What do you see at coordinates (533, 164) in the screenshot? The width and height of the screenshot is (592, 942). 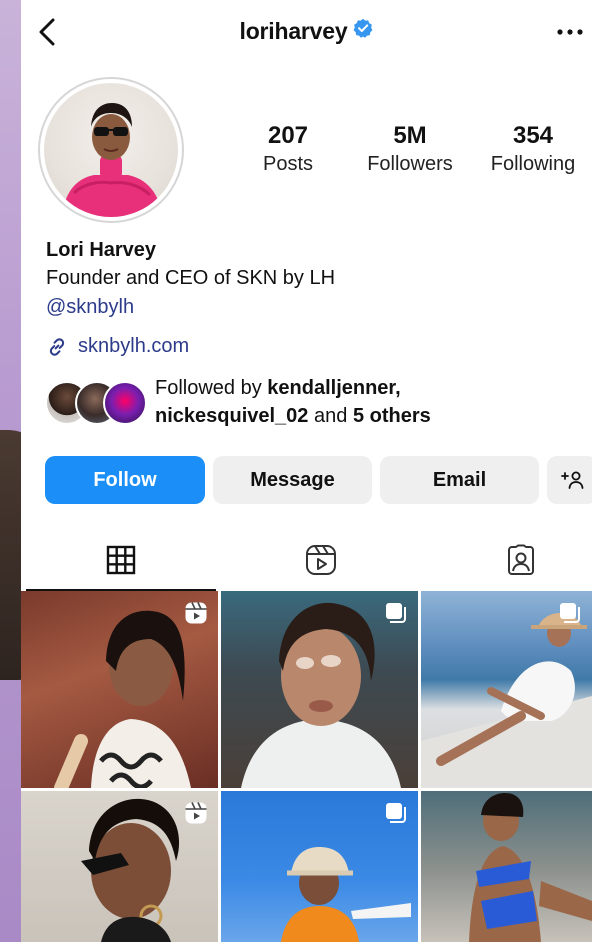 I see `following-label: Following` at bounding box center [533, 164].